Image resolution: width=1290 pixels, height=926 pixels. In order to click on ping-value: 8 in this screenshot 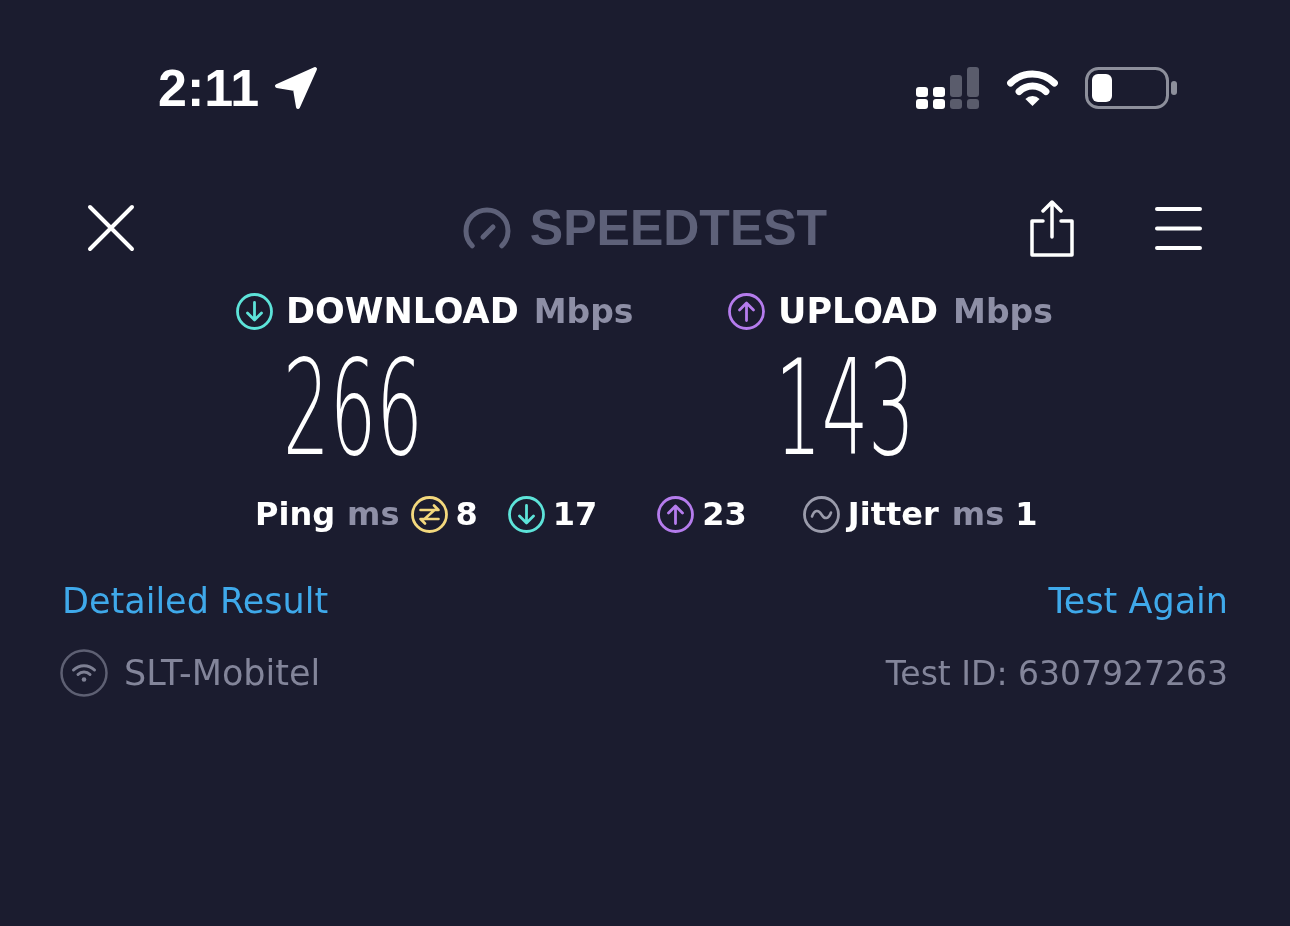, I will do `click(466, 514)`.